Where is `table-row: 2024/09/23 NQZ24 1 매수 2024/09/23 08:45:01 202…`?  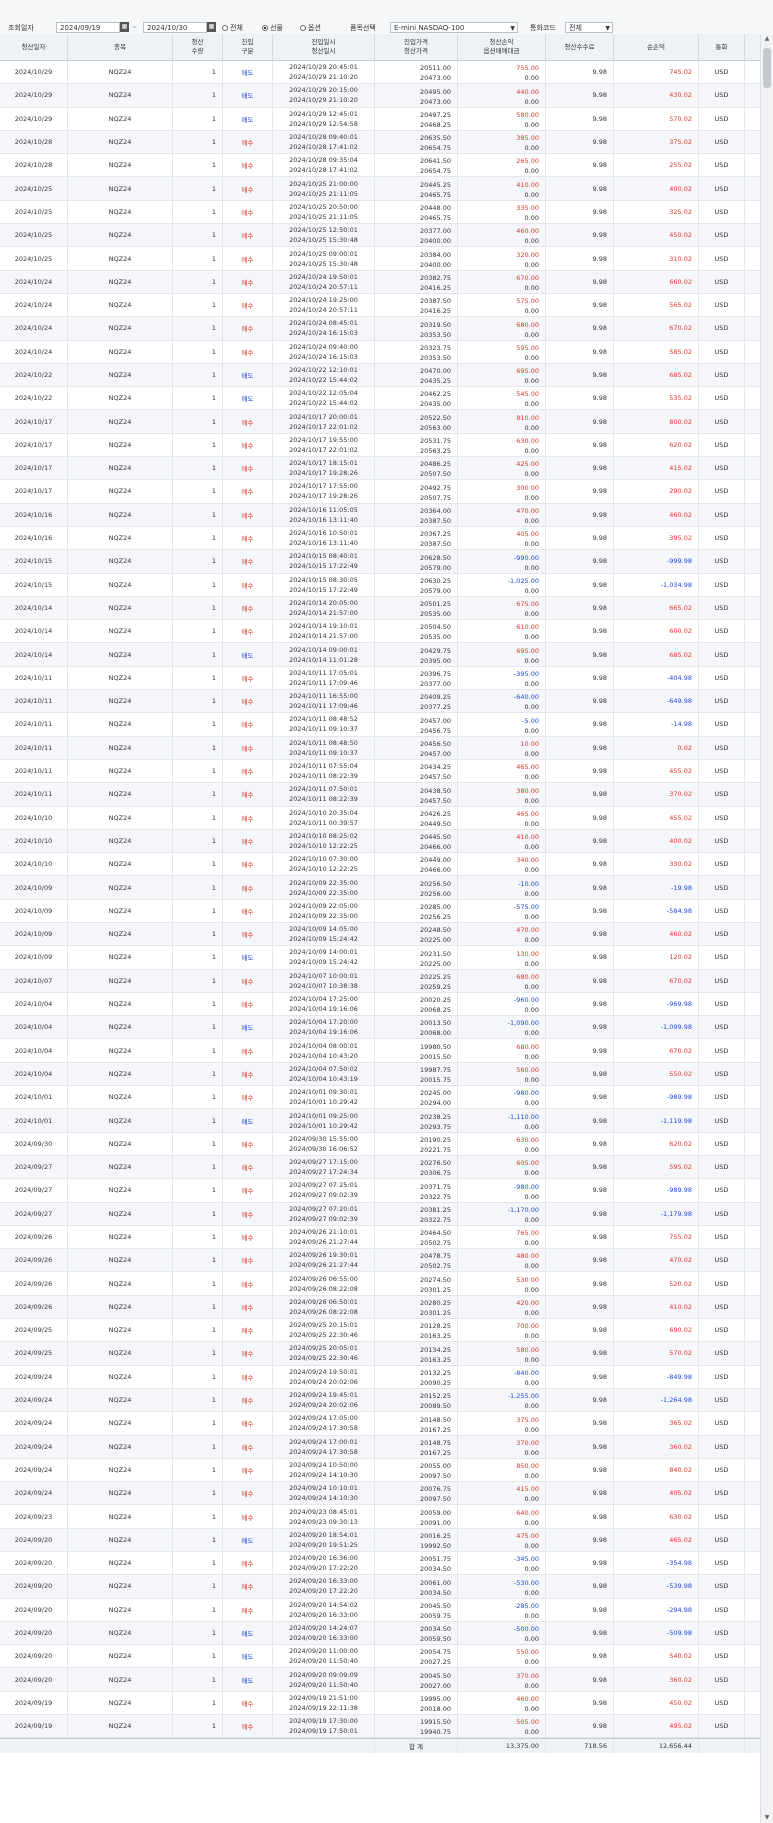
table-row: 2024/09/23 NQZ24 1 매수 2024/09/23 08:45:01 202… is located at coordinates (380, 1517).